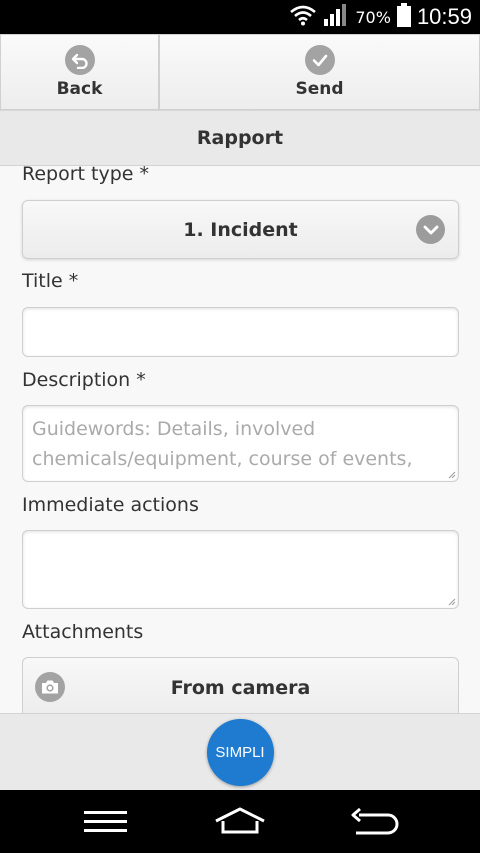 Image resolution: width=480 pixels, height=853 pixels. Describe the element at coordinates (79, 60) in the screenshot. I see `back-circle-icon` at that location.